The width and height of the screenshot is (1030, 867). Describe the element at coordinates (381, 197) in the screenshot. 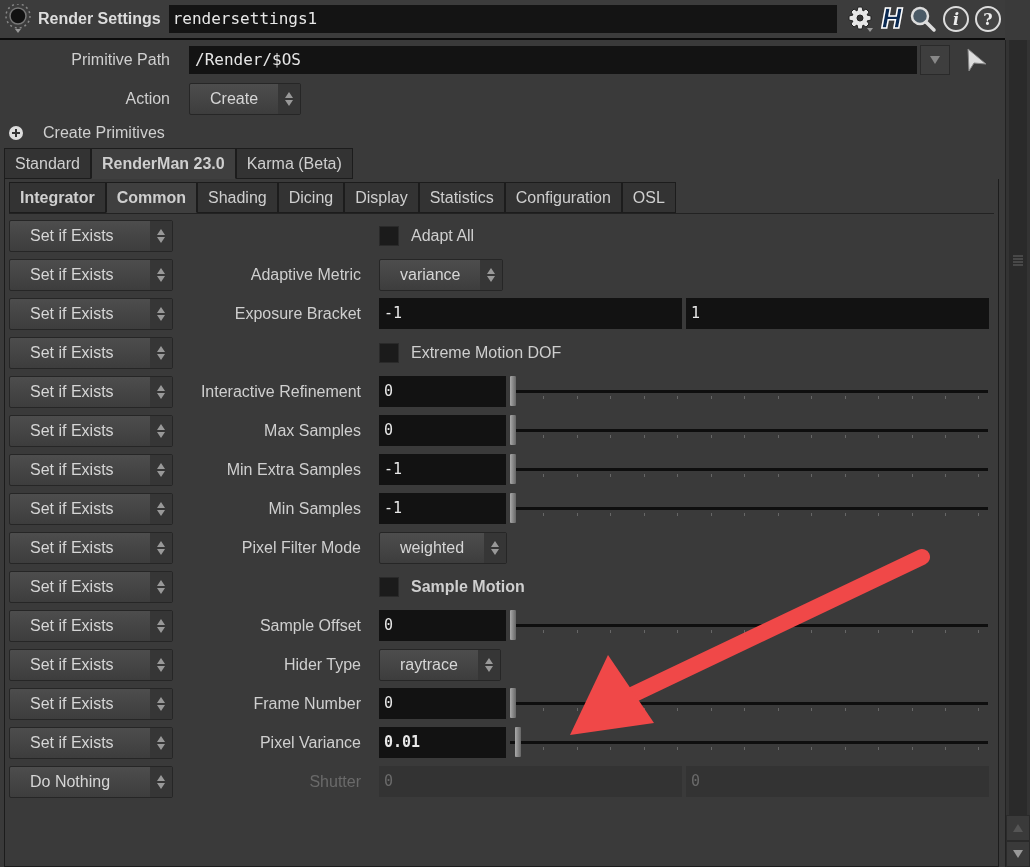

I see `tab: Display` at that location.